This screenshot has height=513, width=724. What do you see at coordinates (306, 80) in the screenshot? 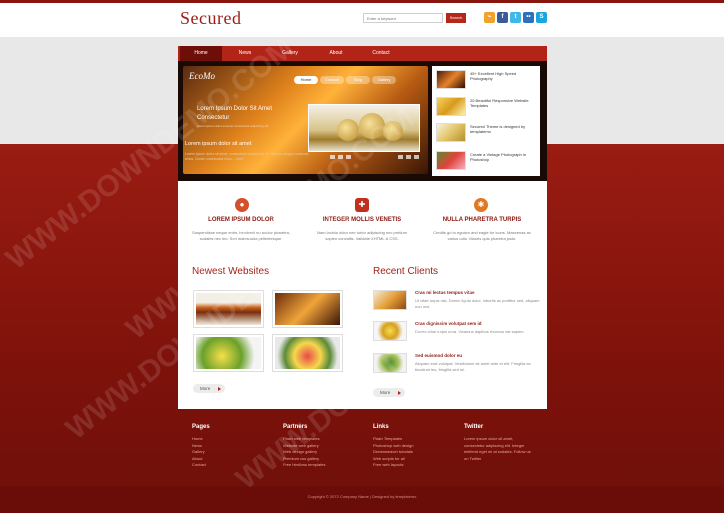
I see `slide-tab-home: Home` at bounding box center [306, 80].